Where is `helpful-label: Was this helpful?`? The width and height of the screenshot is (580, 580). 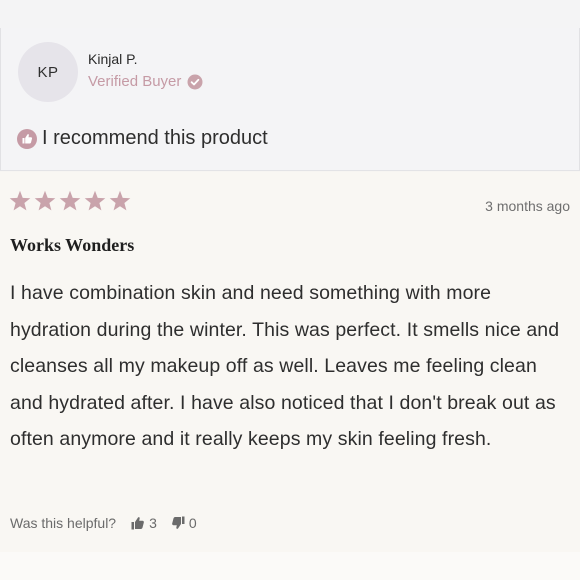
helpful-label: Was this helpful? is located at coordinates (63, 523).